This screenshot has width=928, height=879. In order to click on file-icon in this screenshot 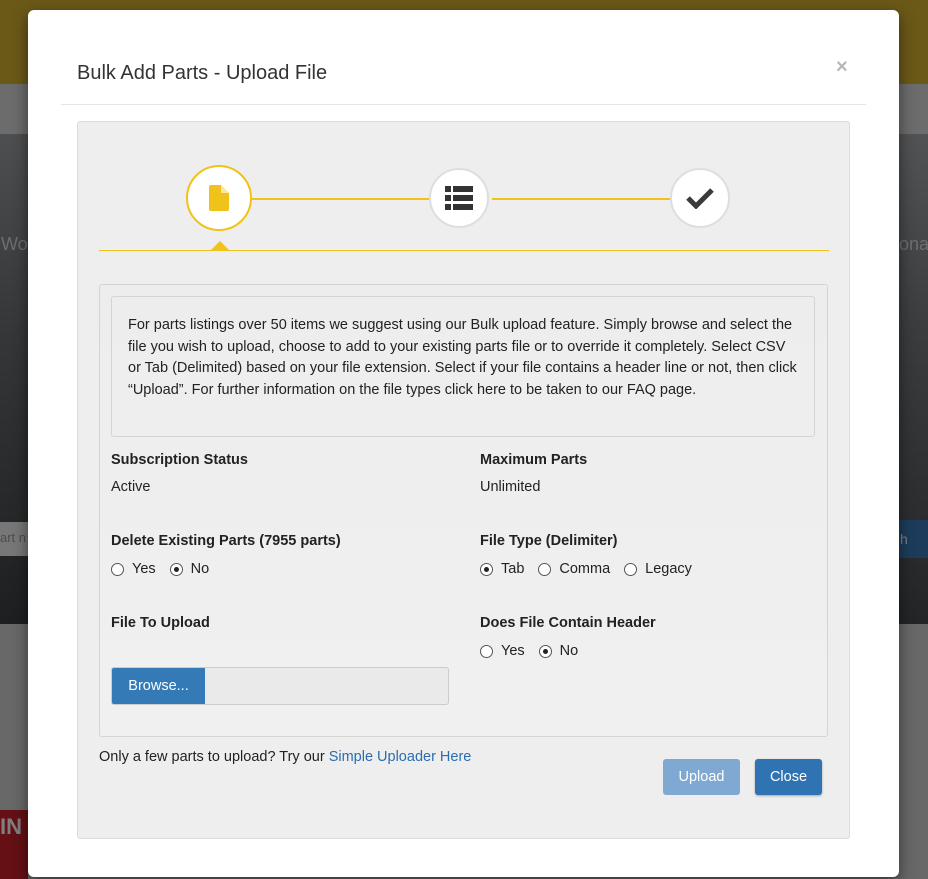, I will do `click(219, 198)`.